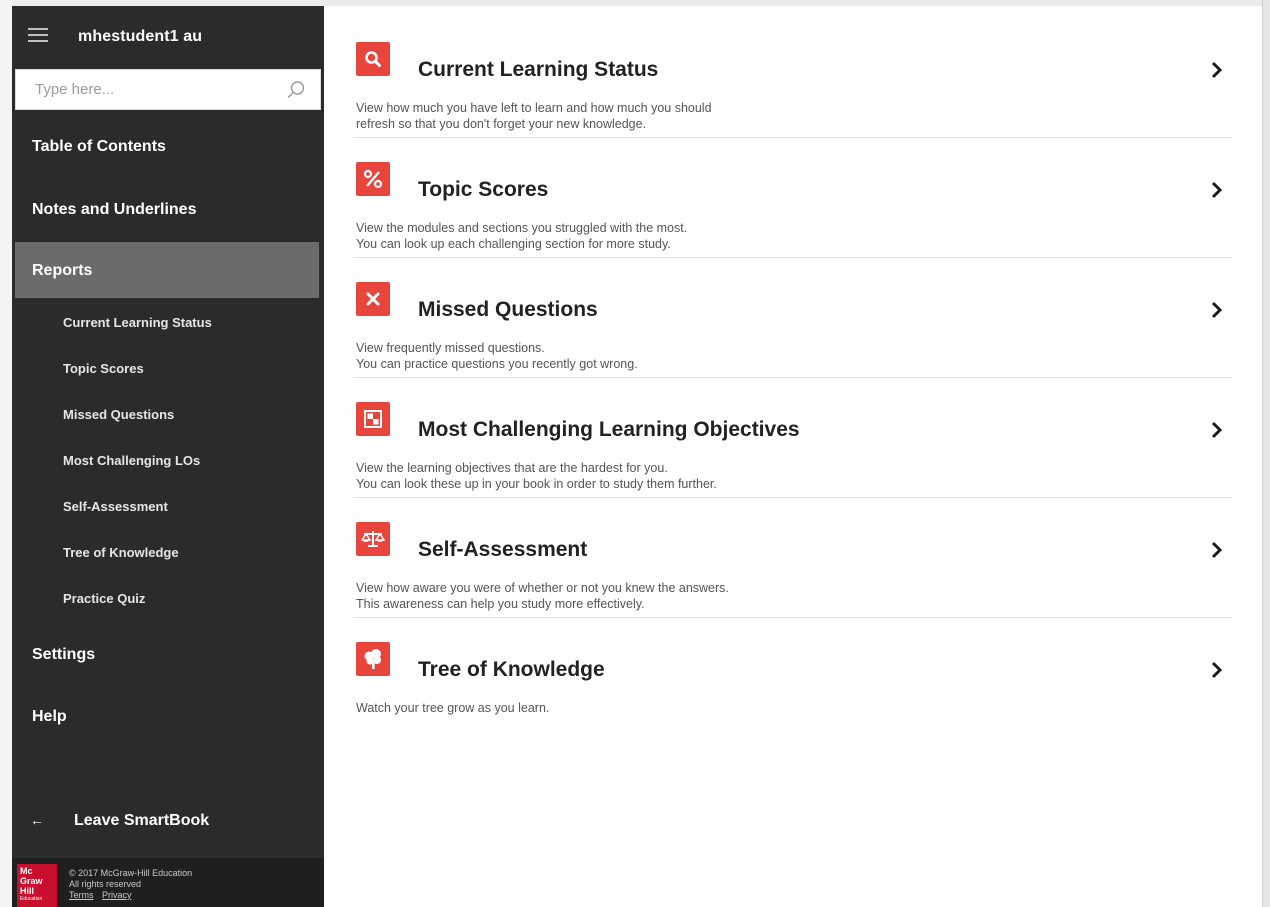  What do you see at coordinates (146, 89) in the screenshot?
I see `search-input` at bounding box center [146, 89].